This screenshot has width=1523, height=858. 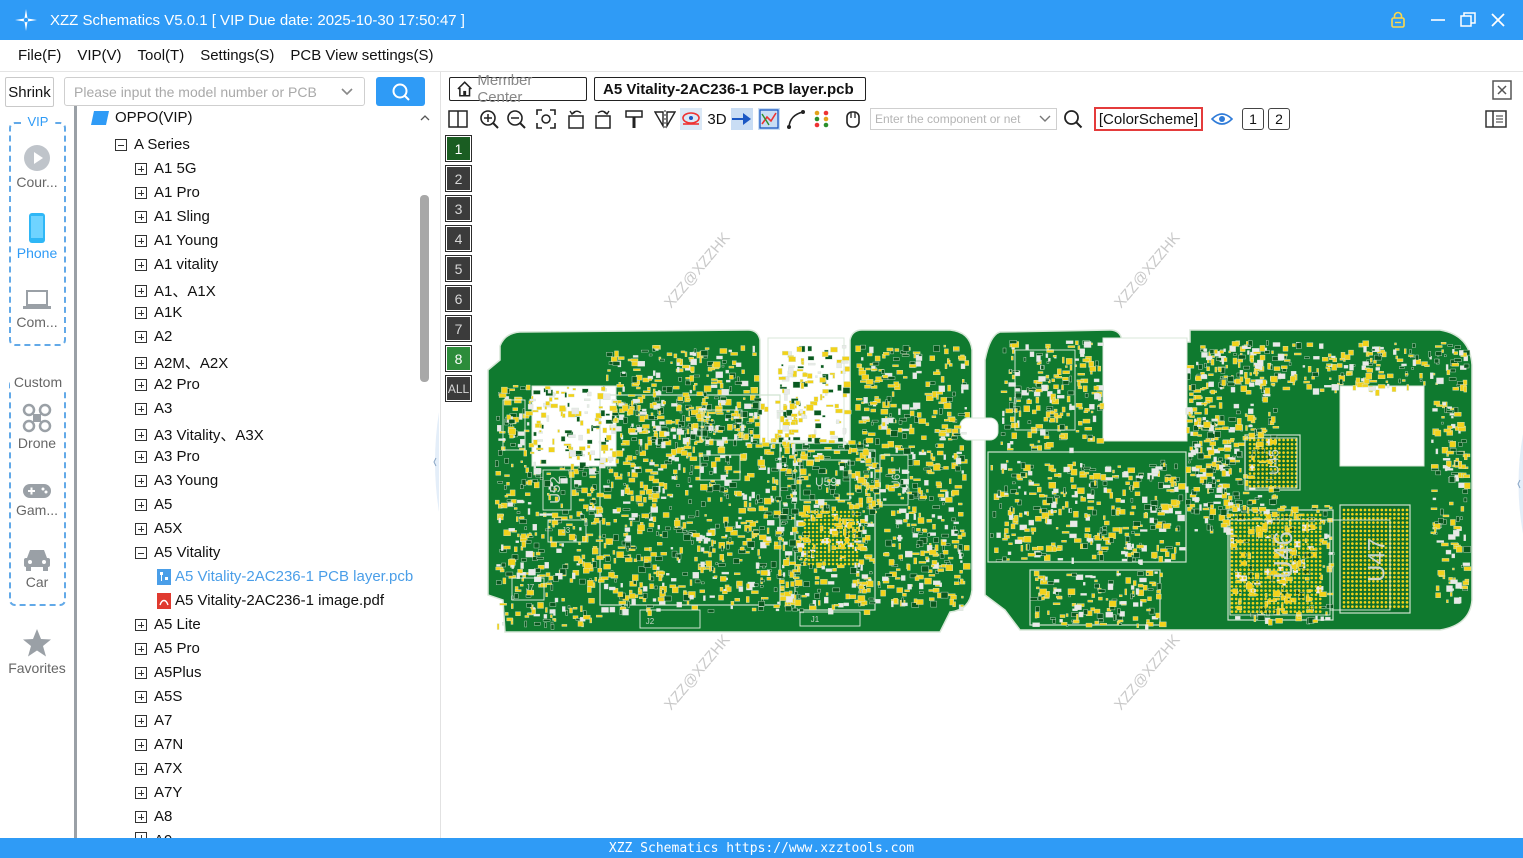 What do you see at coordinates (37, 237) in the screenshot?
I see `nav-phone: Phone` at bounding box center [37, 237].